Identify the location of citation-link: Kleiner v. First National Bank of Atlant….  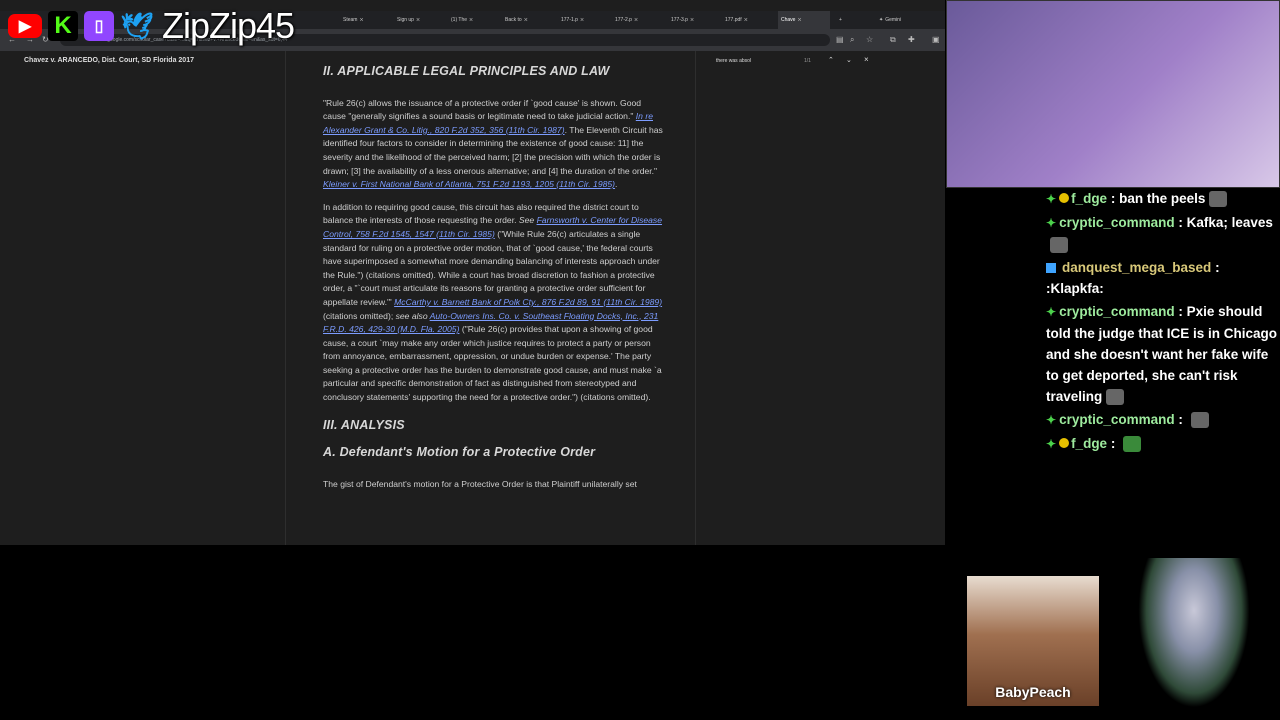
(469, 184).